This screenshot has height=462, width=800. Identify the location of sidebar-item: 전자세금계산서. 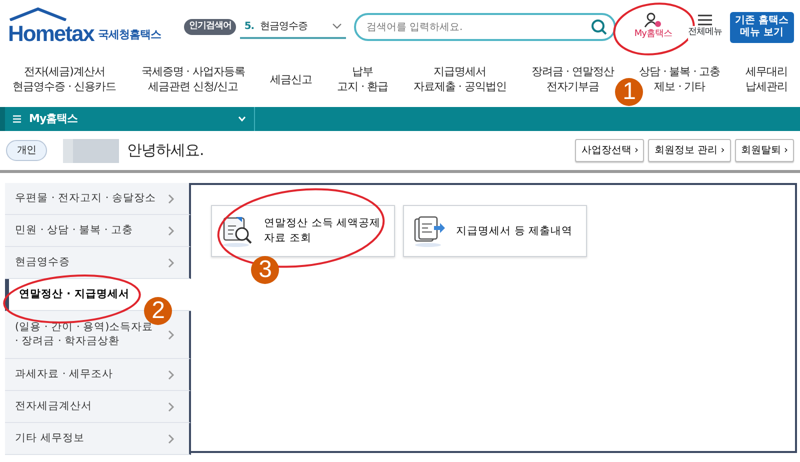
(98, 407).